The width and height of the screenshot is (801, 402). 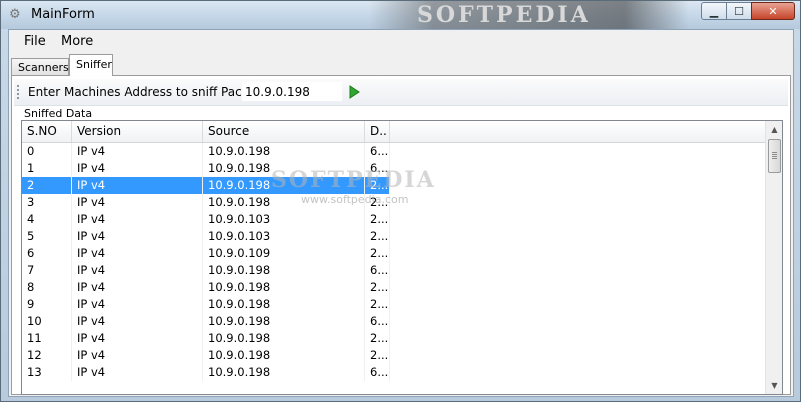 I want to click on menu-bar: File More, so click(x=401, y=41).